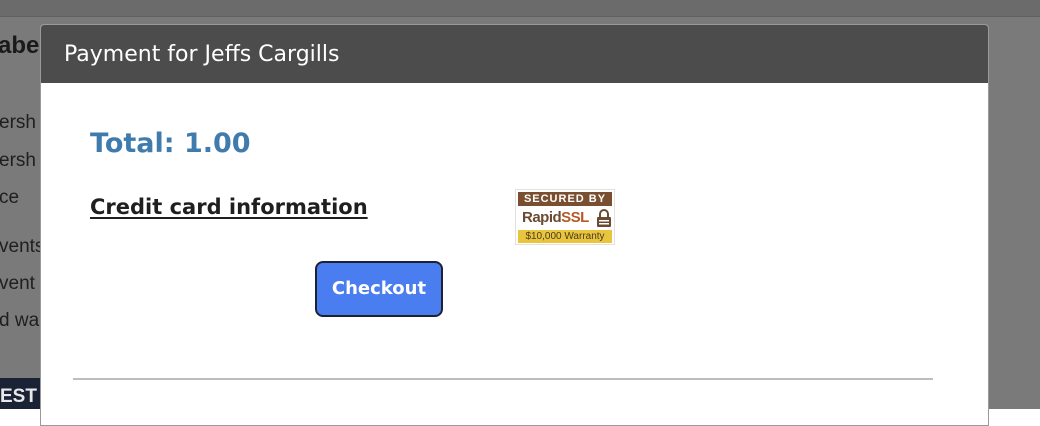  Describe the element at coordinates (22, 246) in the screenshot. I see `background-text: vents` at that location.